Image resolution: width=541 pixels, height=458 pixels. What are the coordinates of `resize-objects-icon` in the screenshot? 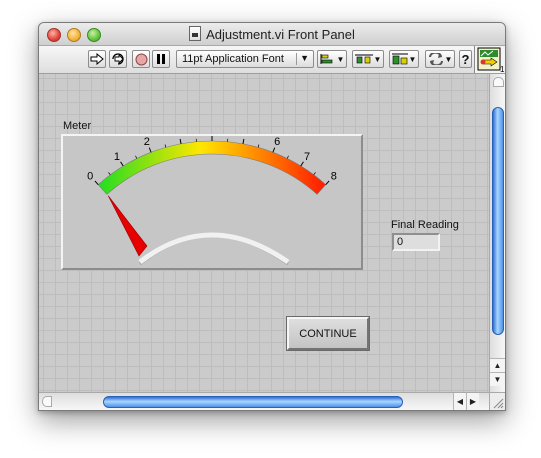 It's located at (399, 59).